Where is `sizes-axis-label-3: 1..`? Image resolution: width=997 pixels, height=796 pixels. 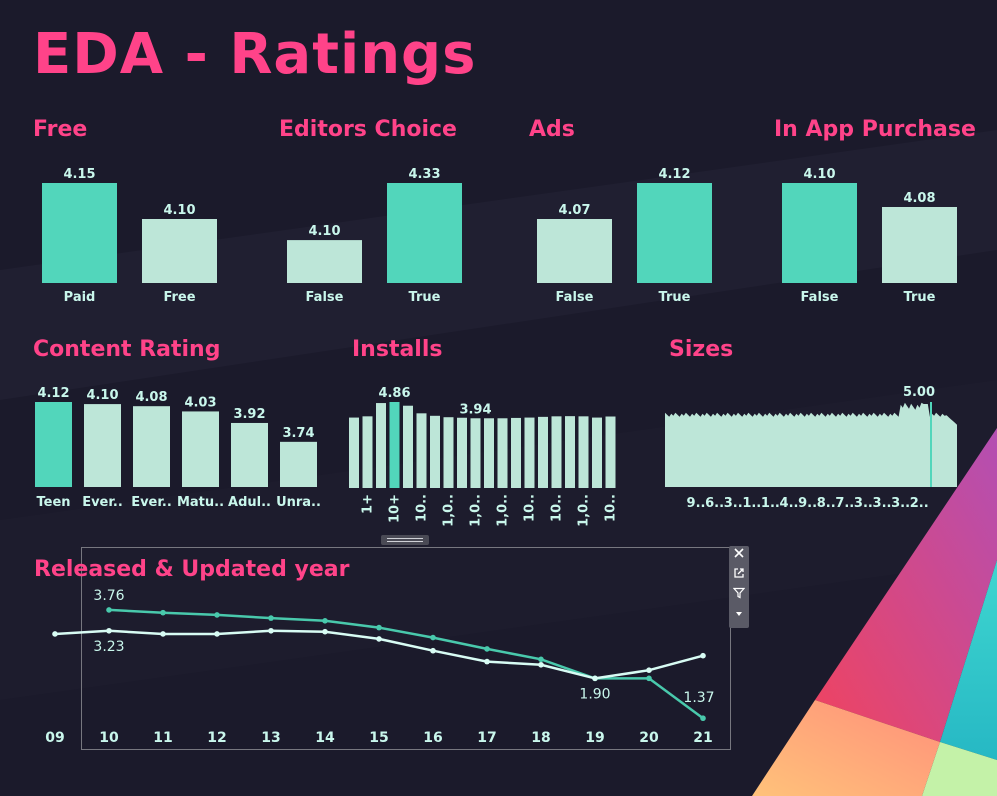
sizes-axis-label-3: 1.. is located at coordinates (751, 503).